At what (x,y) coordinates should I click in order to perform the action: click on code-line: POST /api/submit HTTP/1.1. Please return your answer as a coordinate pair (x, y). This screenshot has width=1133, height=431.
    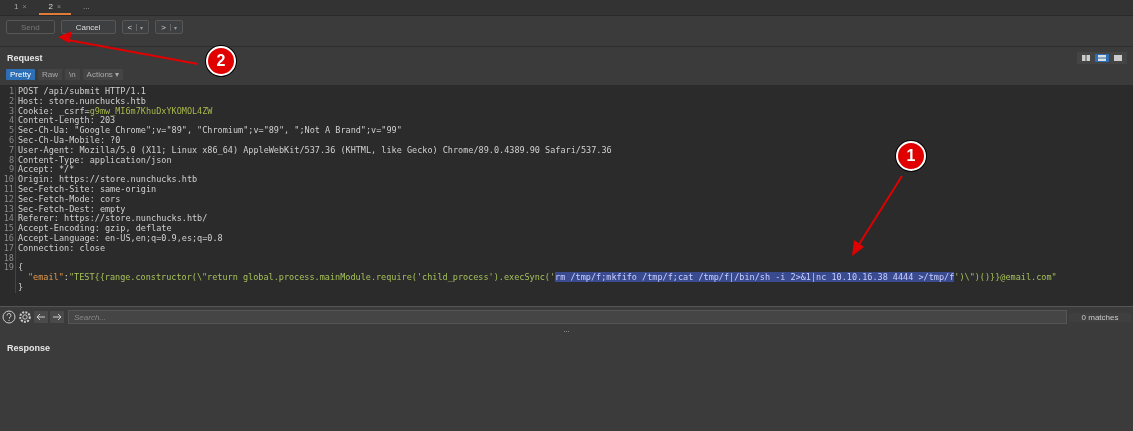
    Looking at the image, I should click on (82, 92).